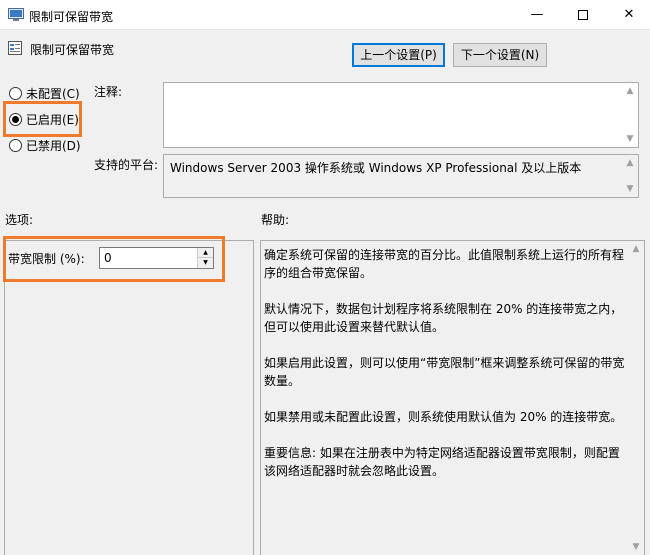 Image resolution: width=650 pixels, height=555 pixels. I want to click on window-title: 限制可保留带宽, so click(71, 17).